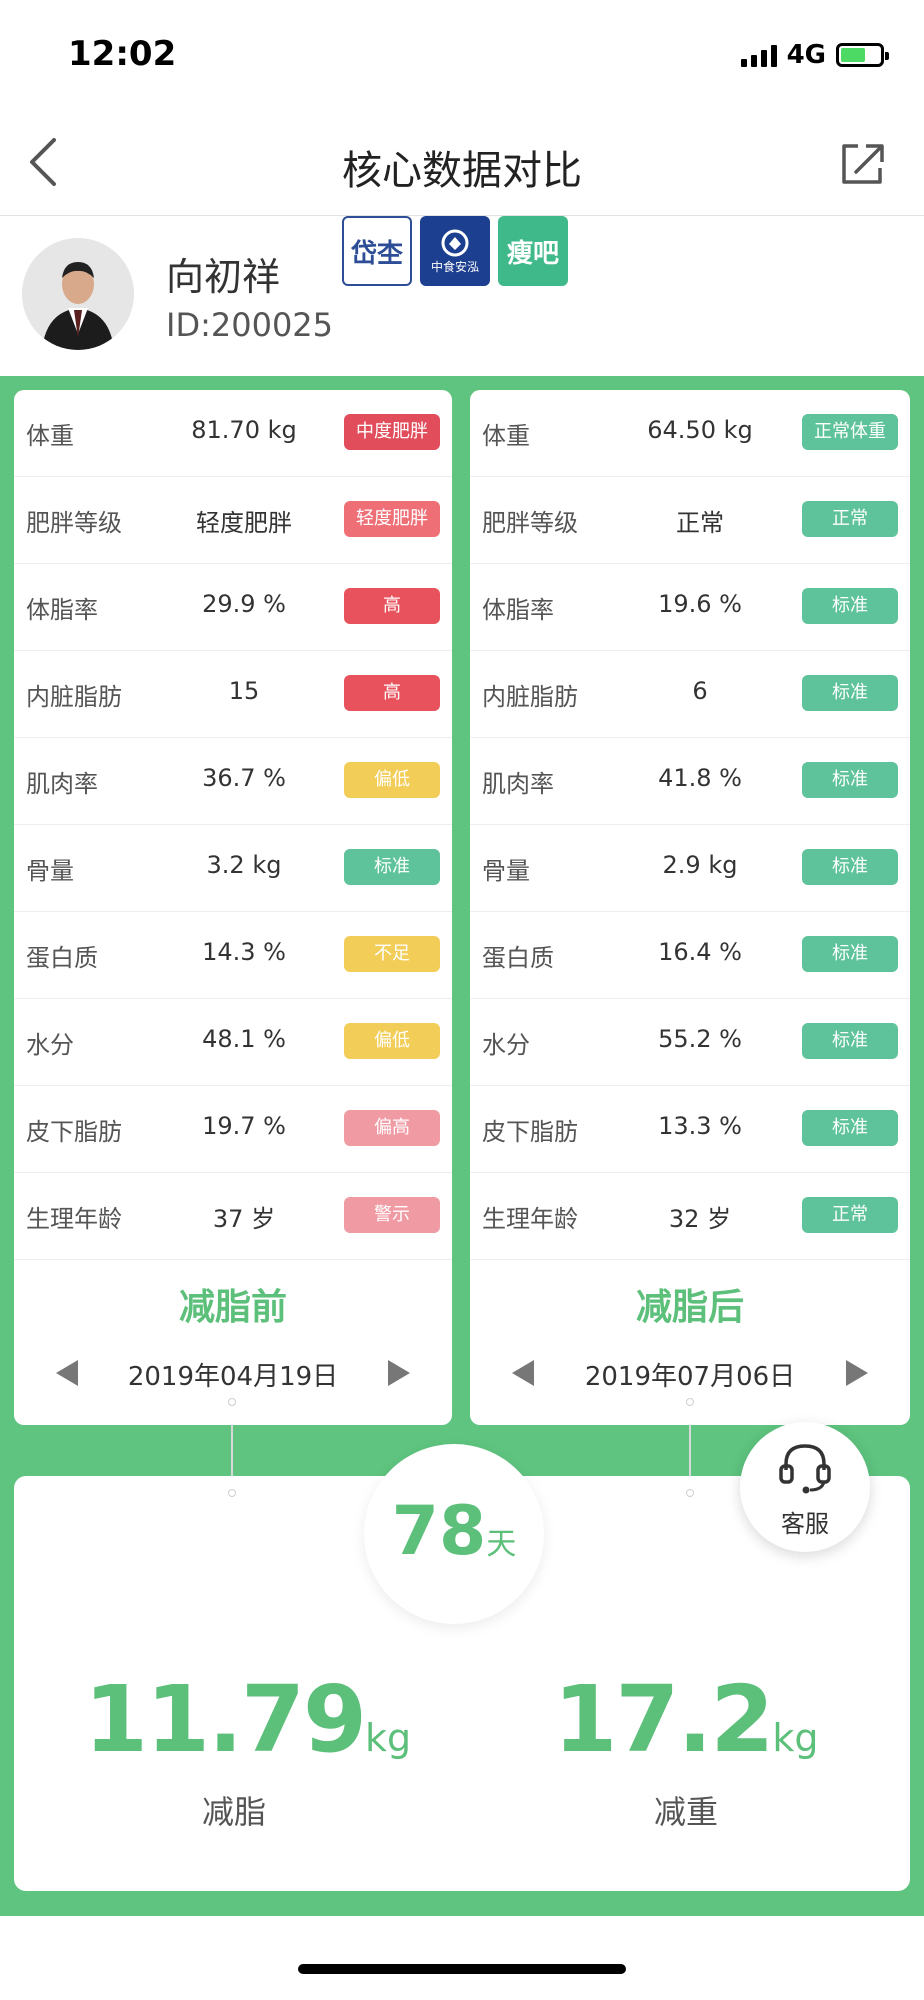 The width and height of the screenshot is (924, 2000). Describe the element at coordinates (862, 55) in the screenshot. I see `battery-icon` at that location.